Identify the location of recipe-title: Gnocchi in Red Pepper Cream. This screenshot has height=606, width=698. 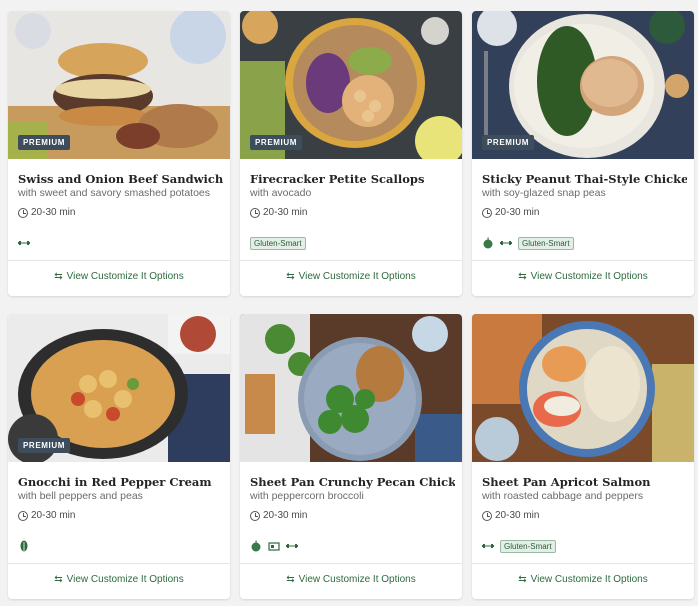
(120, 482).